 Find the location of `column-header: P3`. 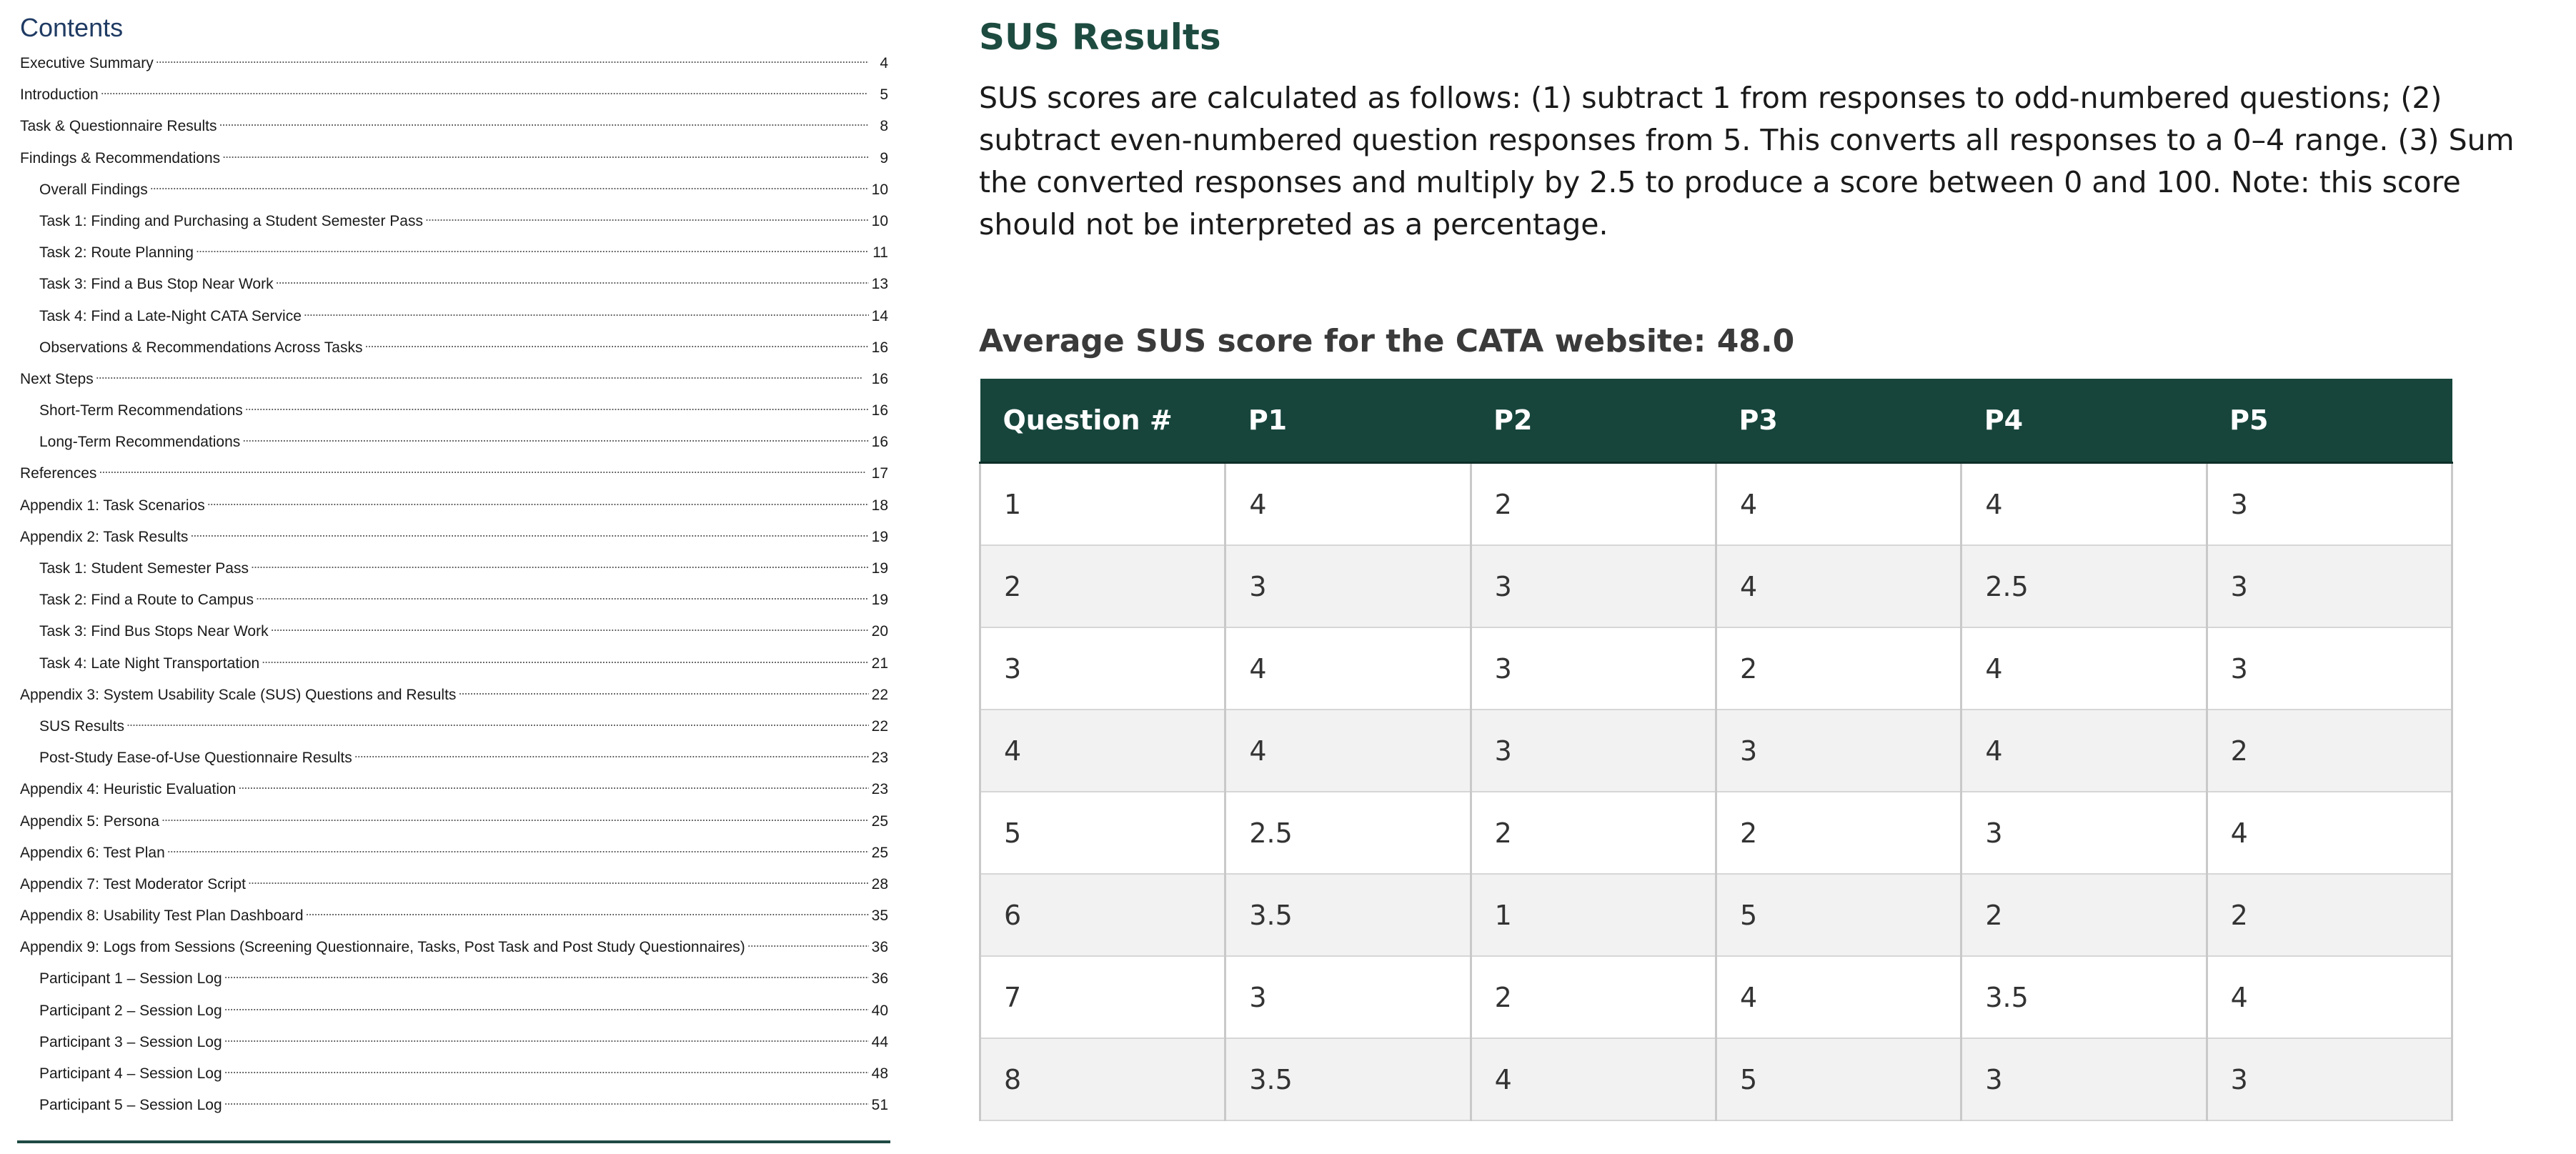

column-header: P3 is located at coordinates (1838, 421).